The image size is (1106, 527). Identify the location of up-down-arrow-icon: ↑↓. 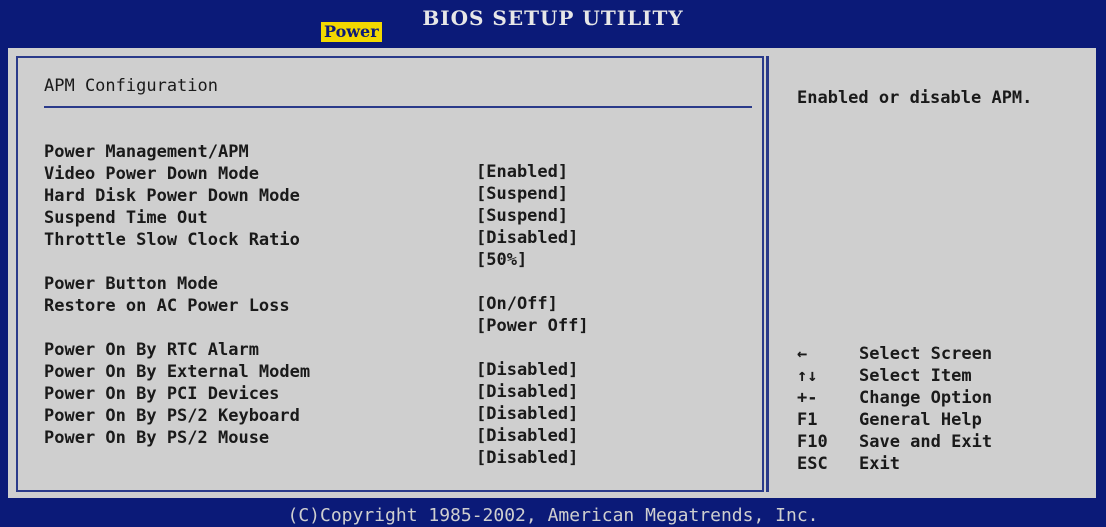
(807, 376).